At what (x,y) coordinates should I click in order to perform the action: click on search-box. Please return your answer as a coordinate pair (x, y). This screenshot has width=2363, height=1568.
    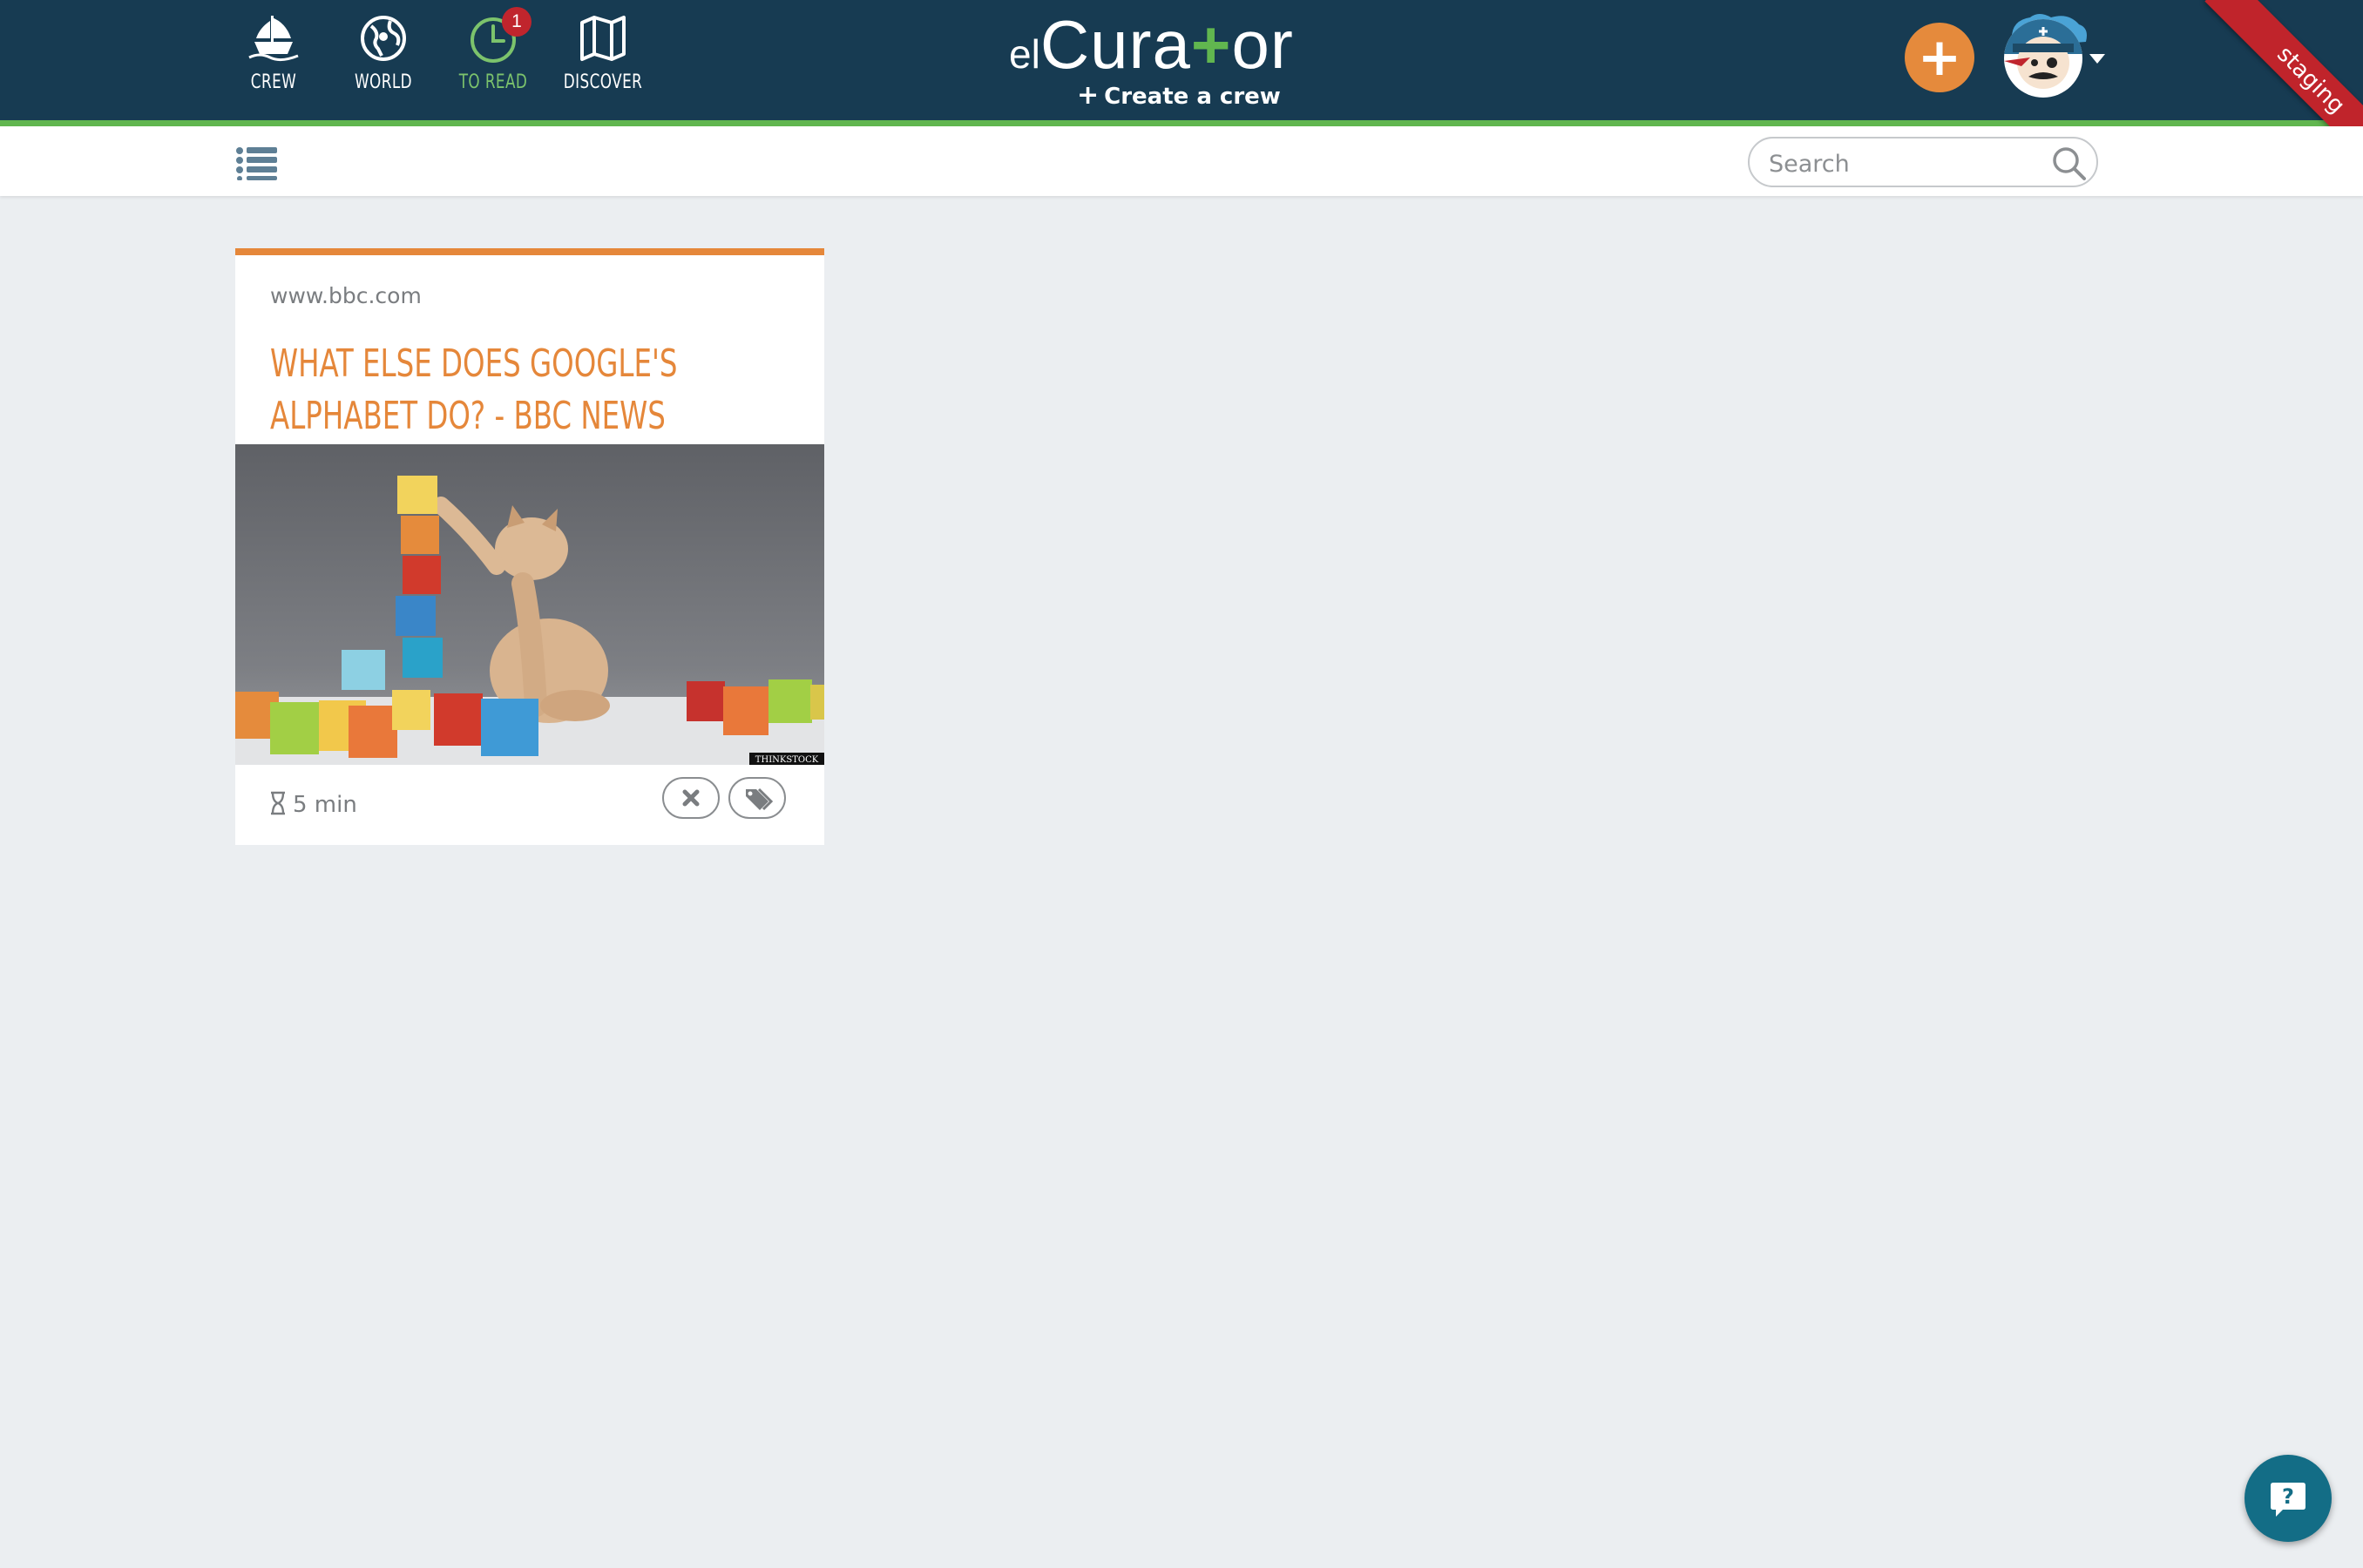
    Looking at the image, I should click on (1923, 162).